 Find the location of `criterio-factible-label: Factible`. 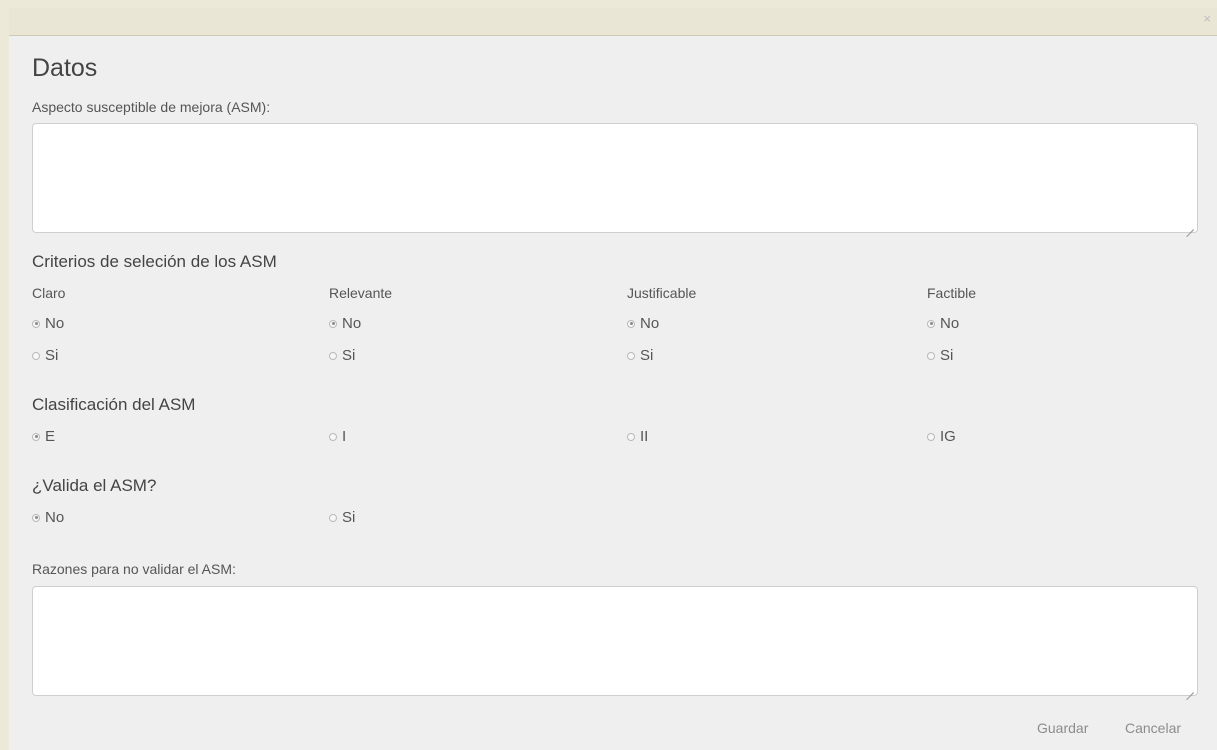

criterio-factible-label: Factible is located at coordinates (952, 293).